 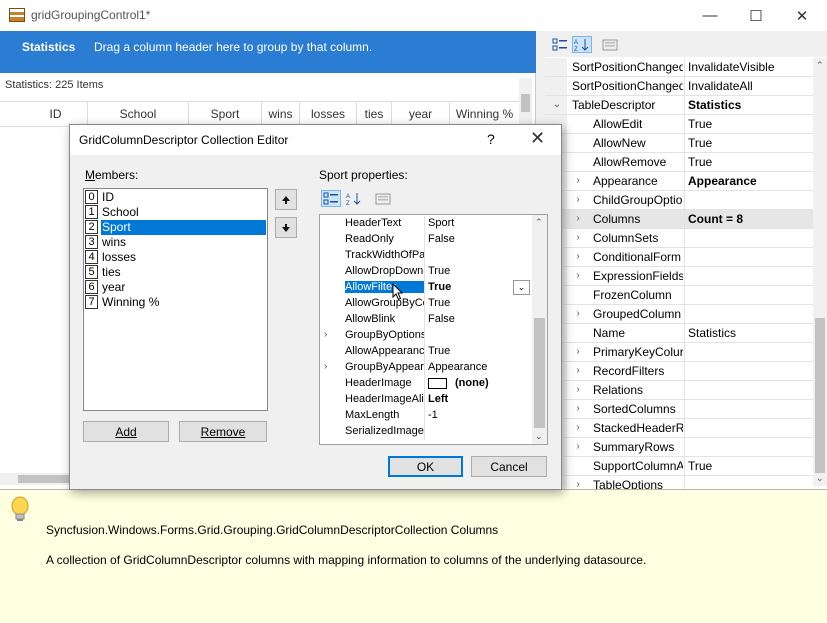 What do you see at coordinates (679, 124) in the screenshot?
I see `property-row: AllowEdit True` at bounding box center [679, 124].